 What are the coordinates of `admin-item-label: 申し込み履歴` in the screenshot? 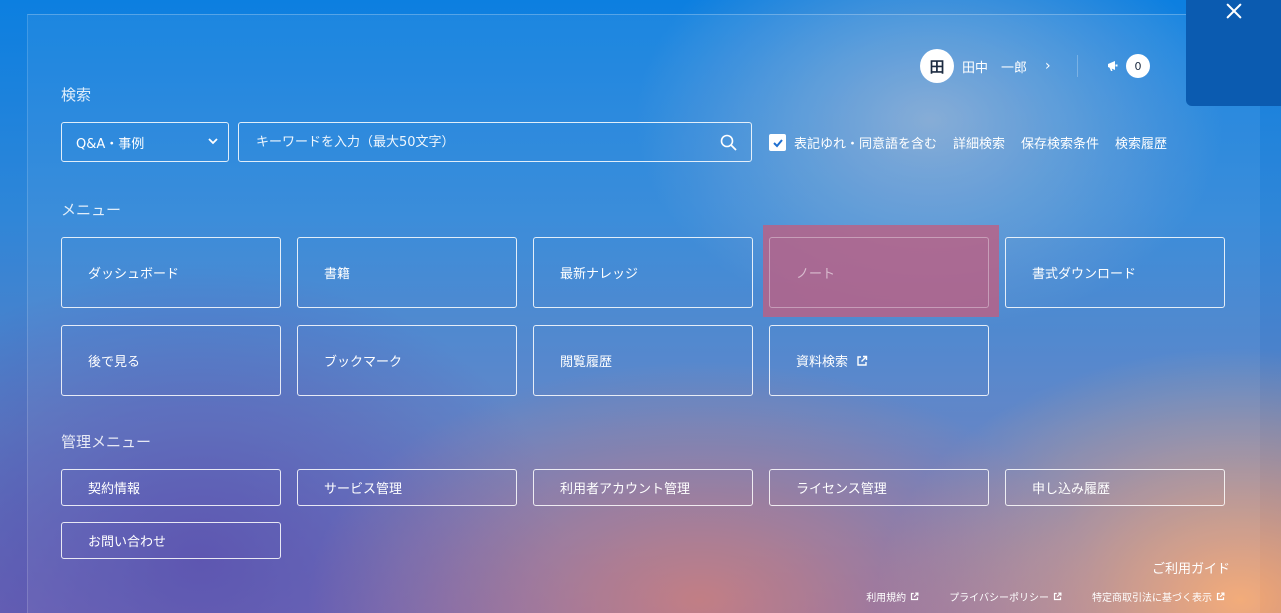 It's located at (1071, 489).